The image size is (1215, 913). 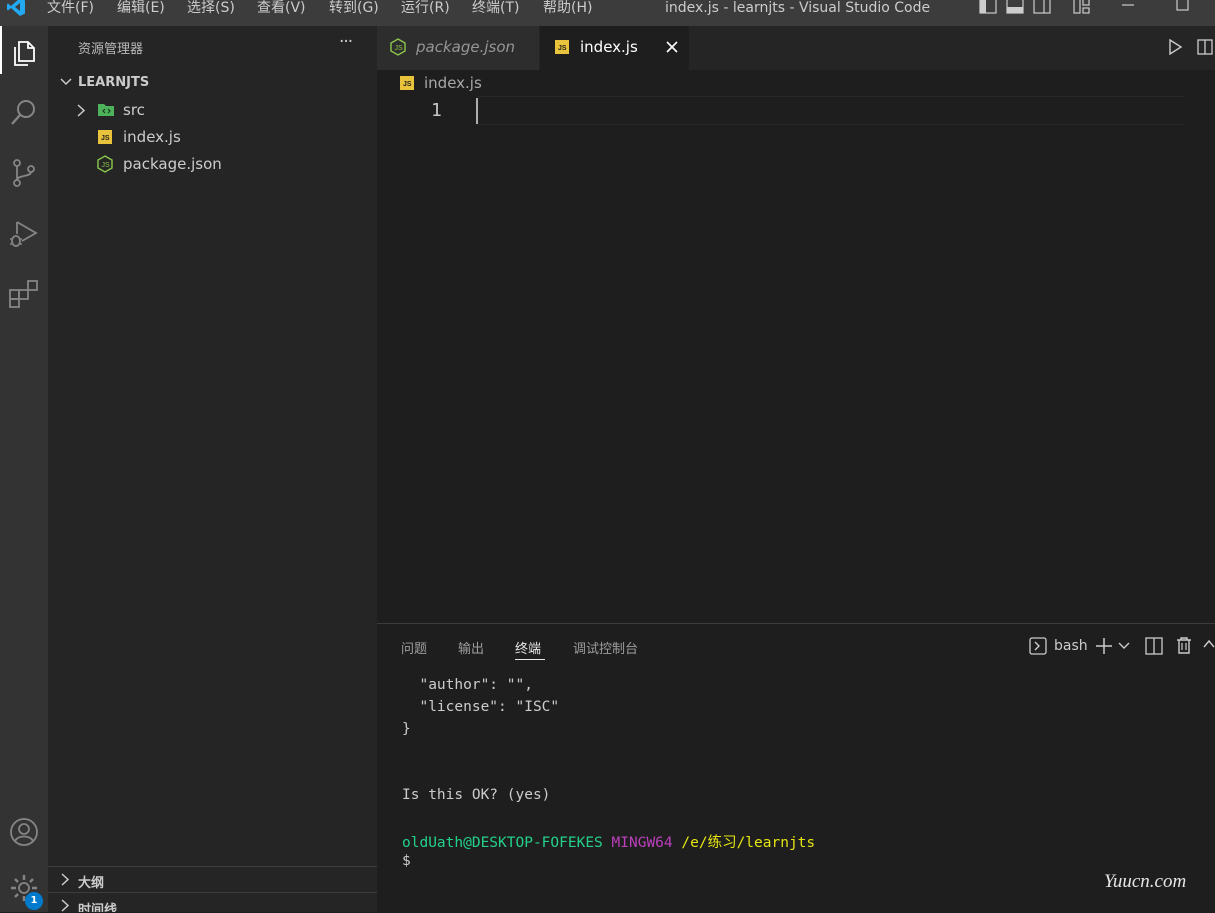 What do you see at coordinates (98, 907) in the screenshot?
I see `timeline-label: 时间线` at bounding box center [98, 907].